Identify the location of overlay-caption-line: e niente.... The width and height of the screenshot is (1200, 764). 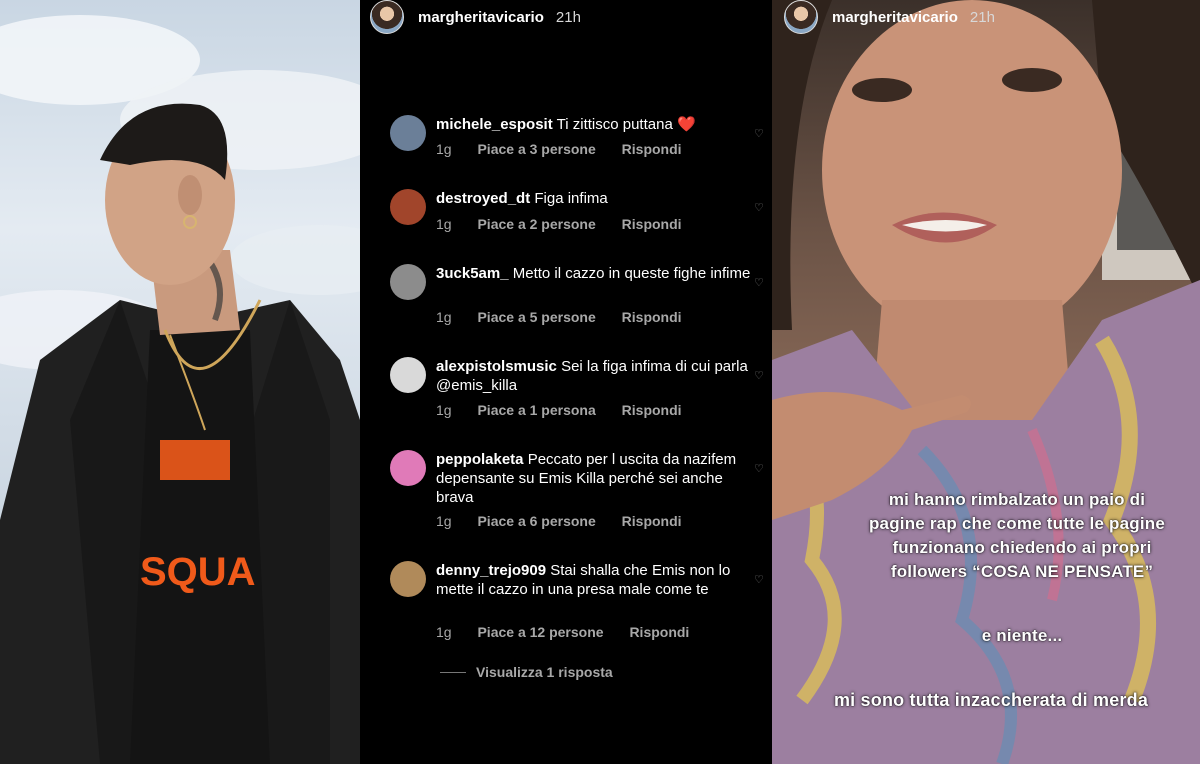
(1022, 635).